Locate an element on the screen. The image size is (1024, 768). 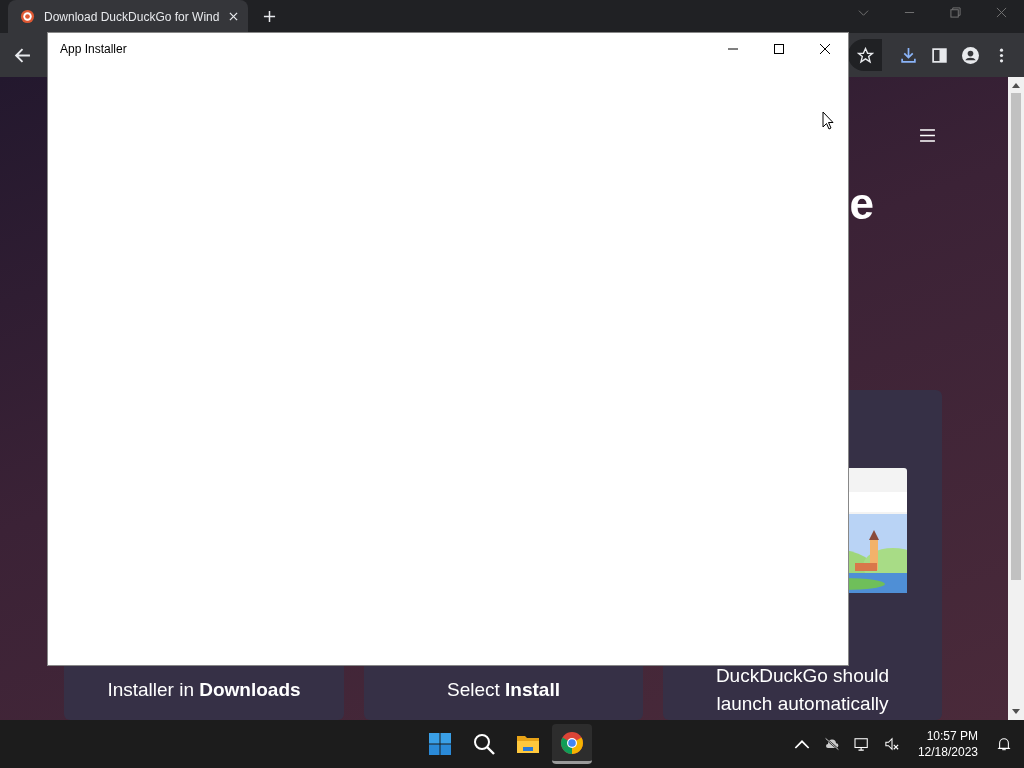
scroll-down-icon is located at coordinates (1016, 712).